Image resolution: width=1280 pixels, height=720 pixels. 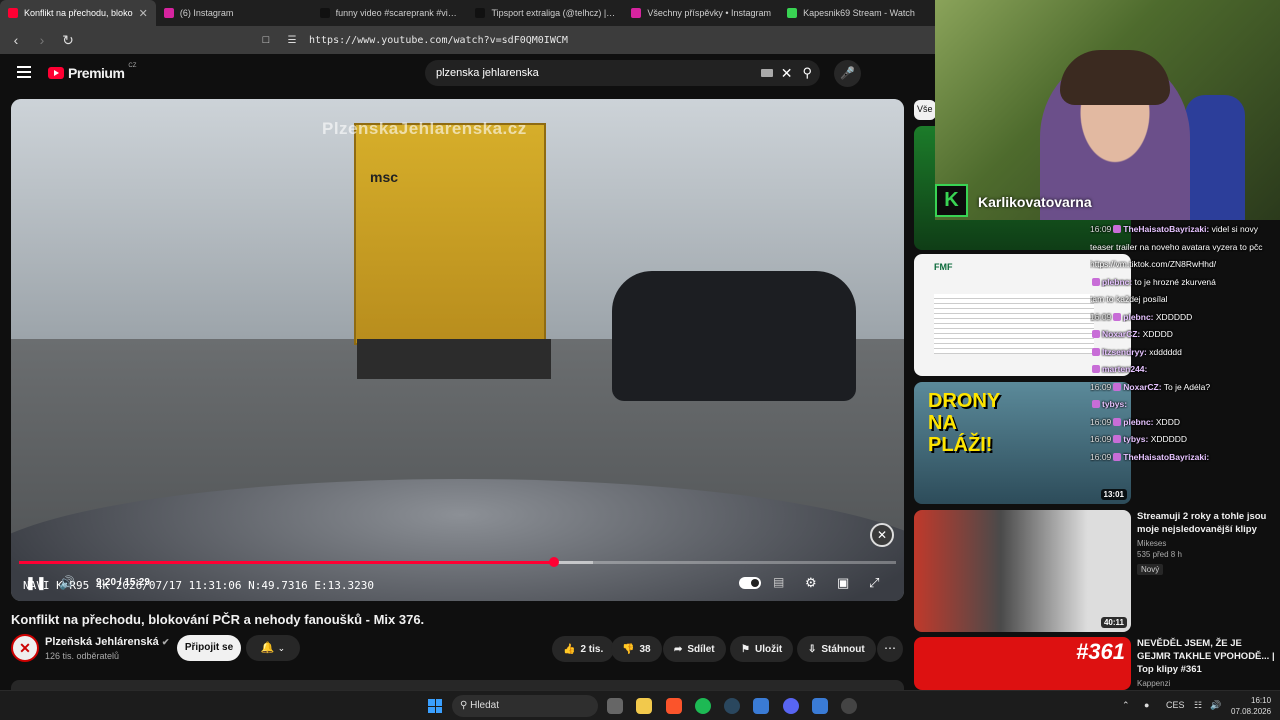 What do you see at coordinates (485, 705) in the screenshot?
I see `taskbar-search-label: Hledat` at bounding box center [485, 705].